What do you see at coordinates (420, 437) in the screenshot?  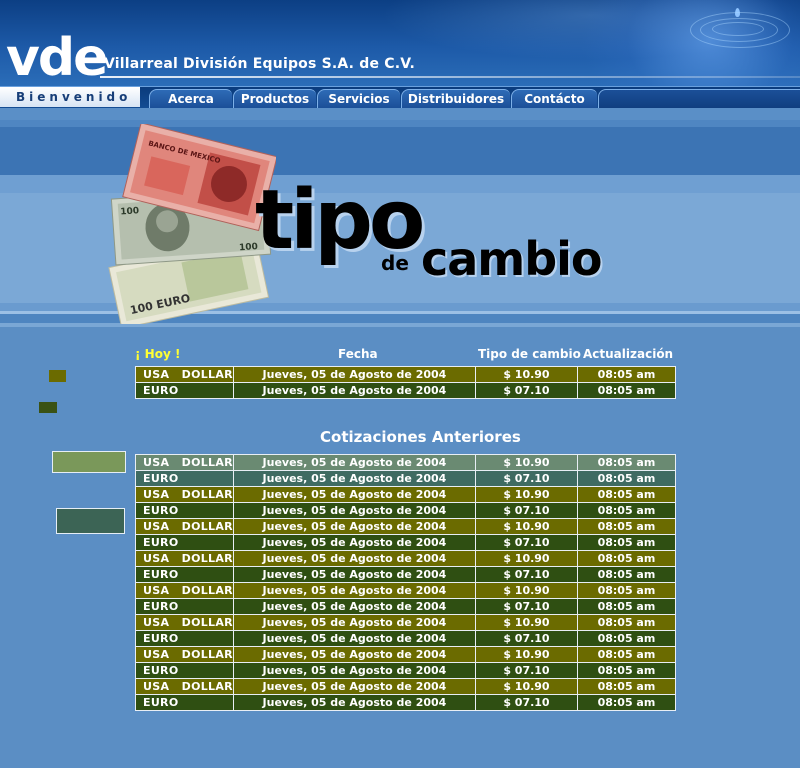 I see `previous-quotes-title: Cotizaciones Anteriores` at bounding box center [420, 437].